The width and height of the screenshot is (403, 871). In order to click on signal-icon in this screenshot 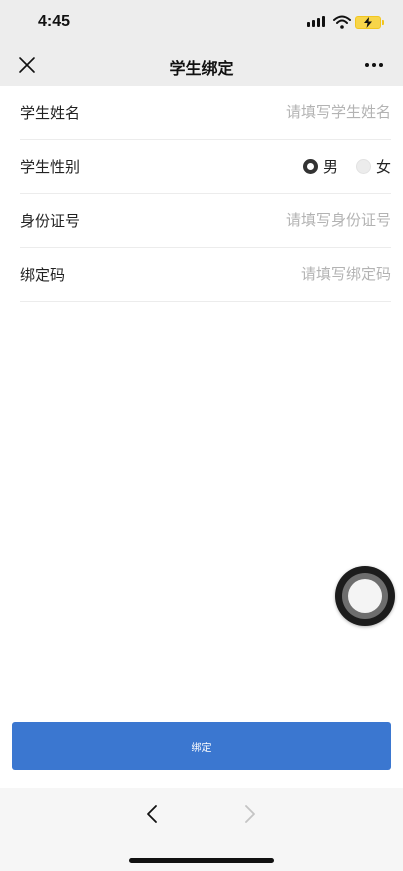, I will do `click(318, 22)`.